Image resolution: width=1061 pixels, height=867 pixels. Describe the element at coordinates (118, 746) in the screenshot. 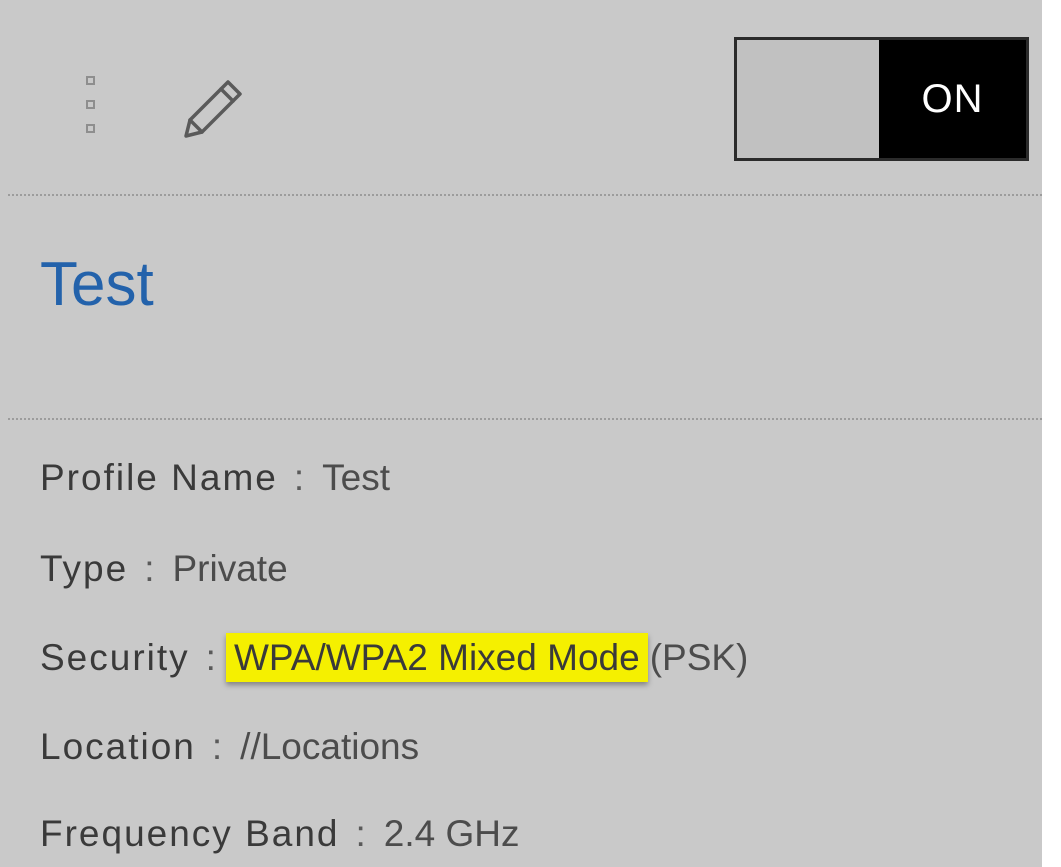

I see `location-label: Location` at that location.